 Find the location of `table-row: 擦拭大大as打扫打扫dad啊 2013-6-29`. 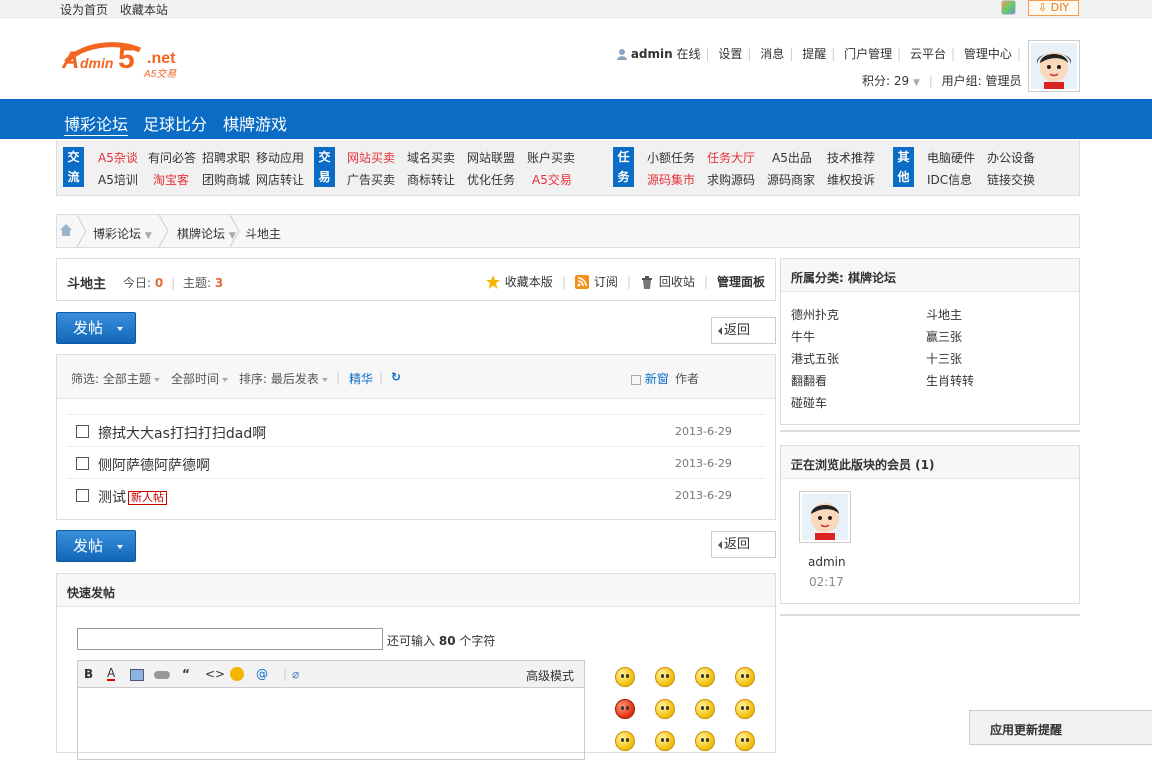

table-row: 擦拭大大as打扫打扫dad啊 2013-6-29 is located at coordinates (416, 430).